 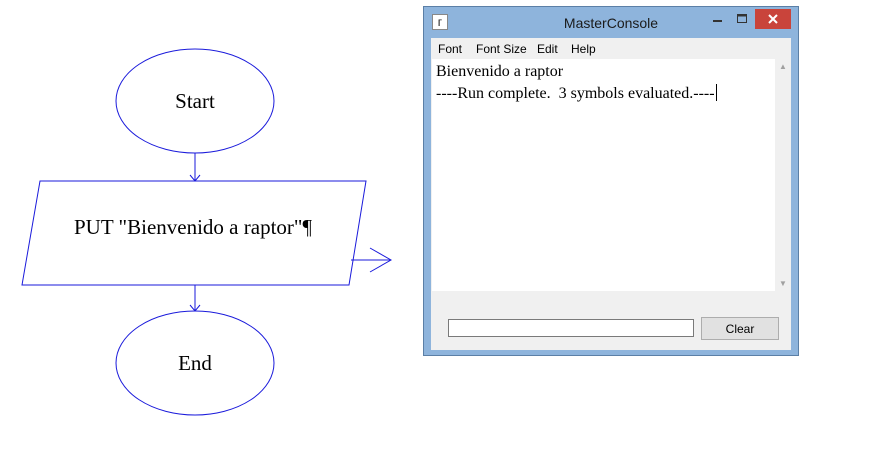 What do you see at coordinates (783, 283) in the screenshot?
I see `scroll-down-arrow-icon: ▼` at bounding box center [783, 283].